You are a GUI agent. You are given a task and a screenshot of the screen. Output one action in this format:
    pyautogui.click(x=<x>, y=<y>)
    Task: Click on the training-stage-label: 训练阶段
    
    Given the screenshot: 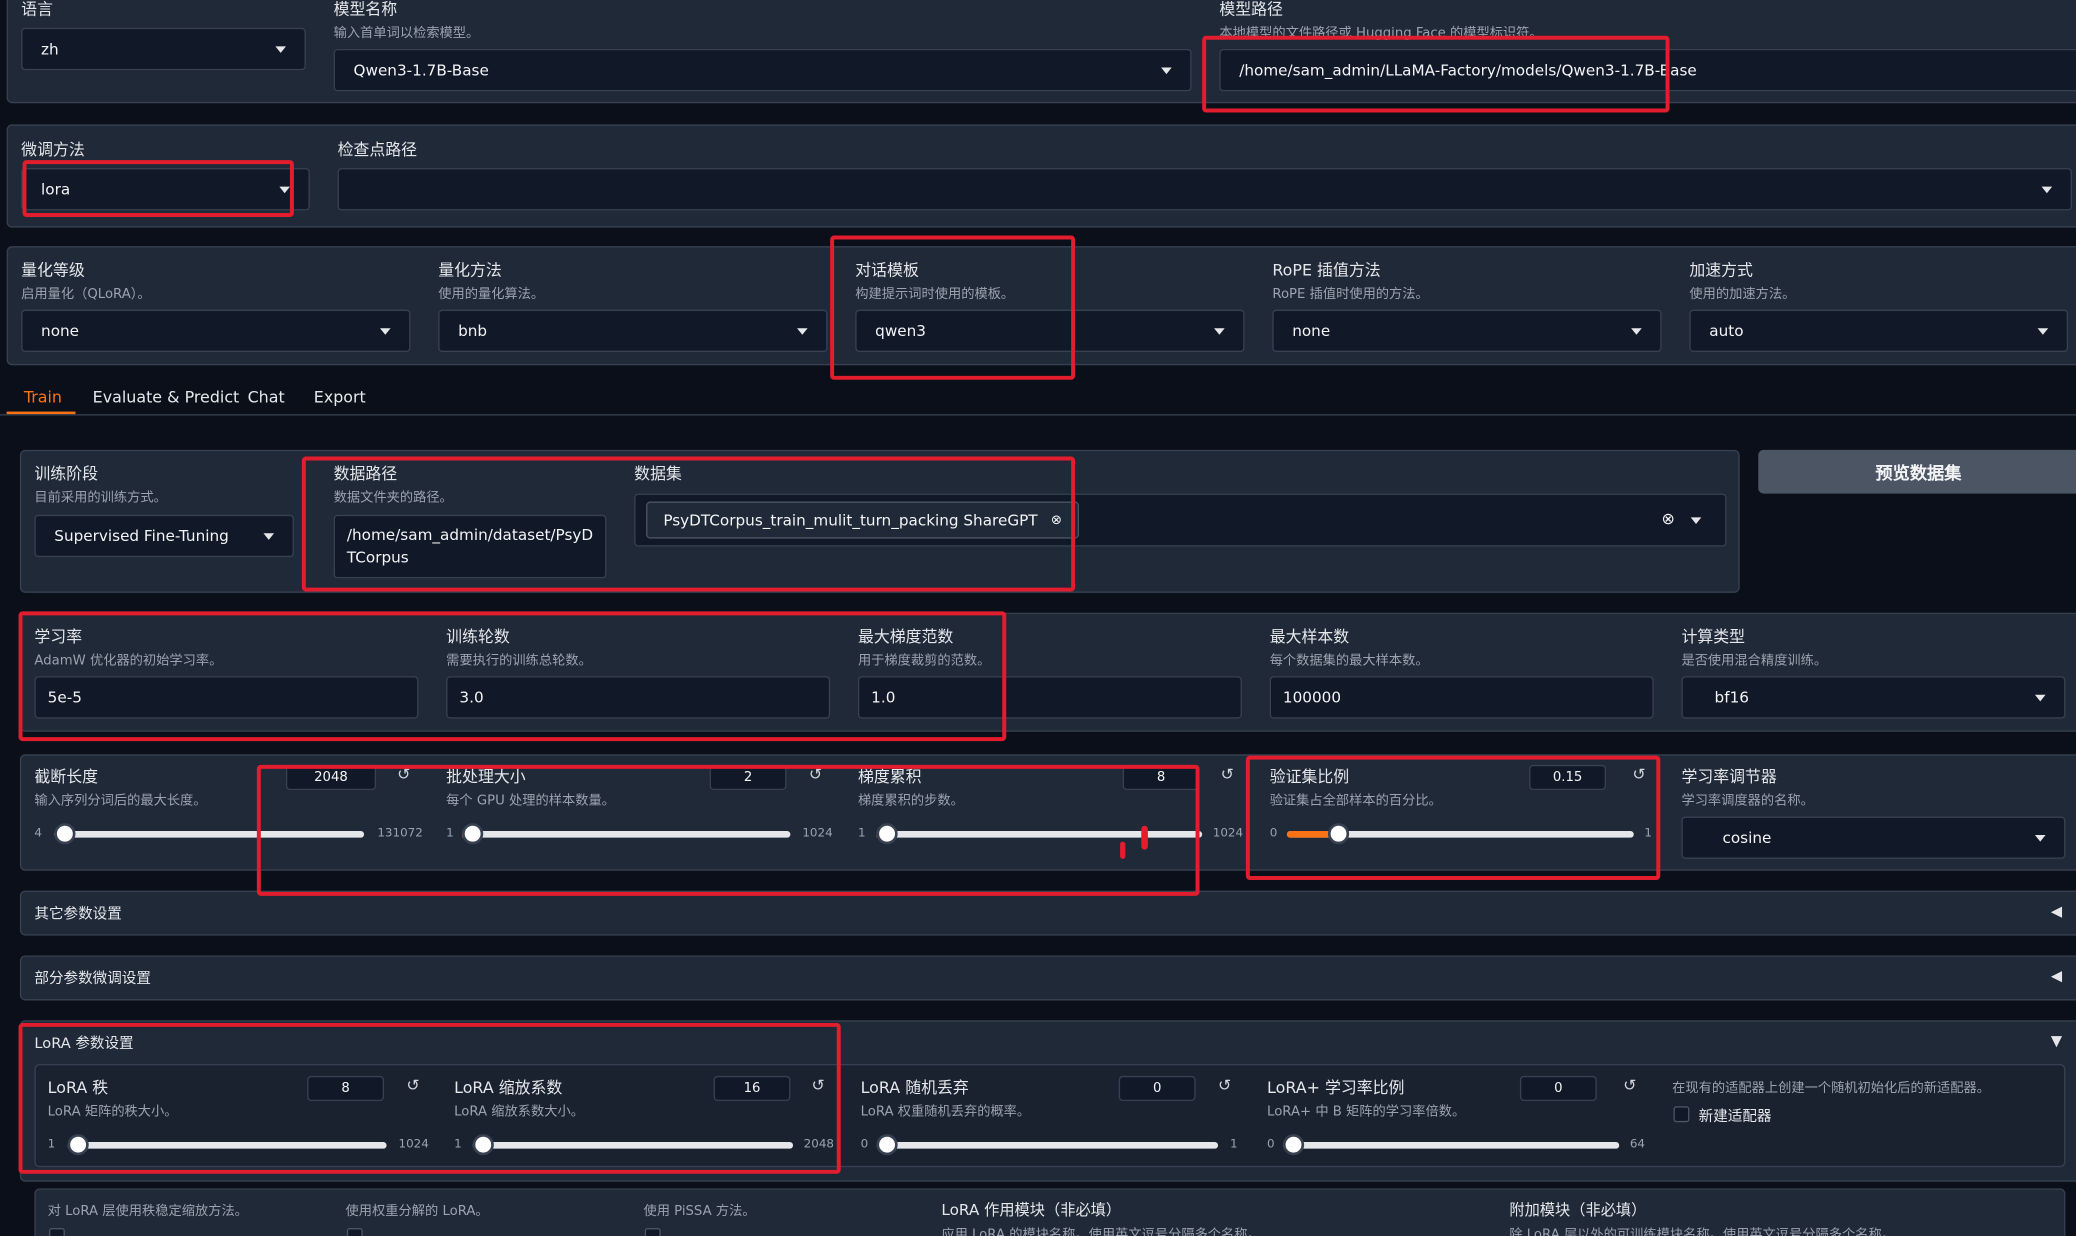 What is the action you would take?
    pyautogui.click(x=66, y=474)
    